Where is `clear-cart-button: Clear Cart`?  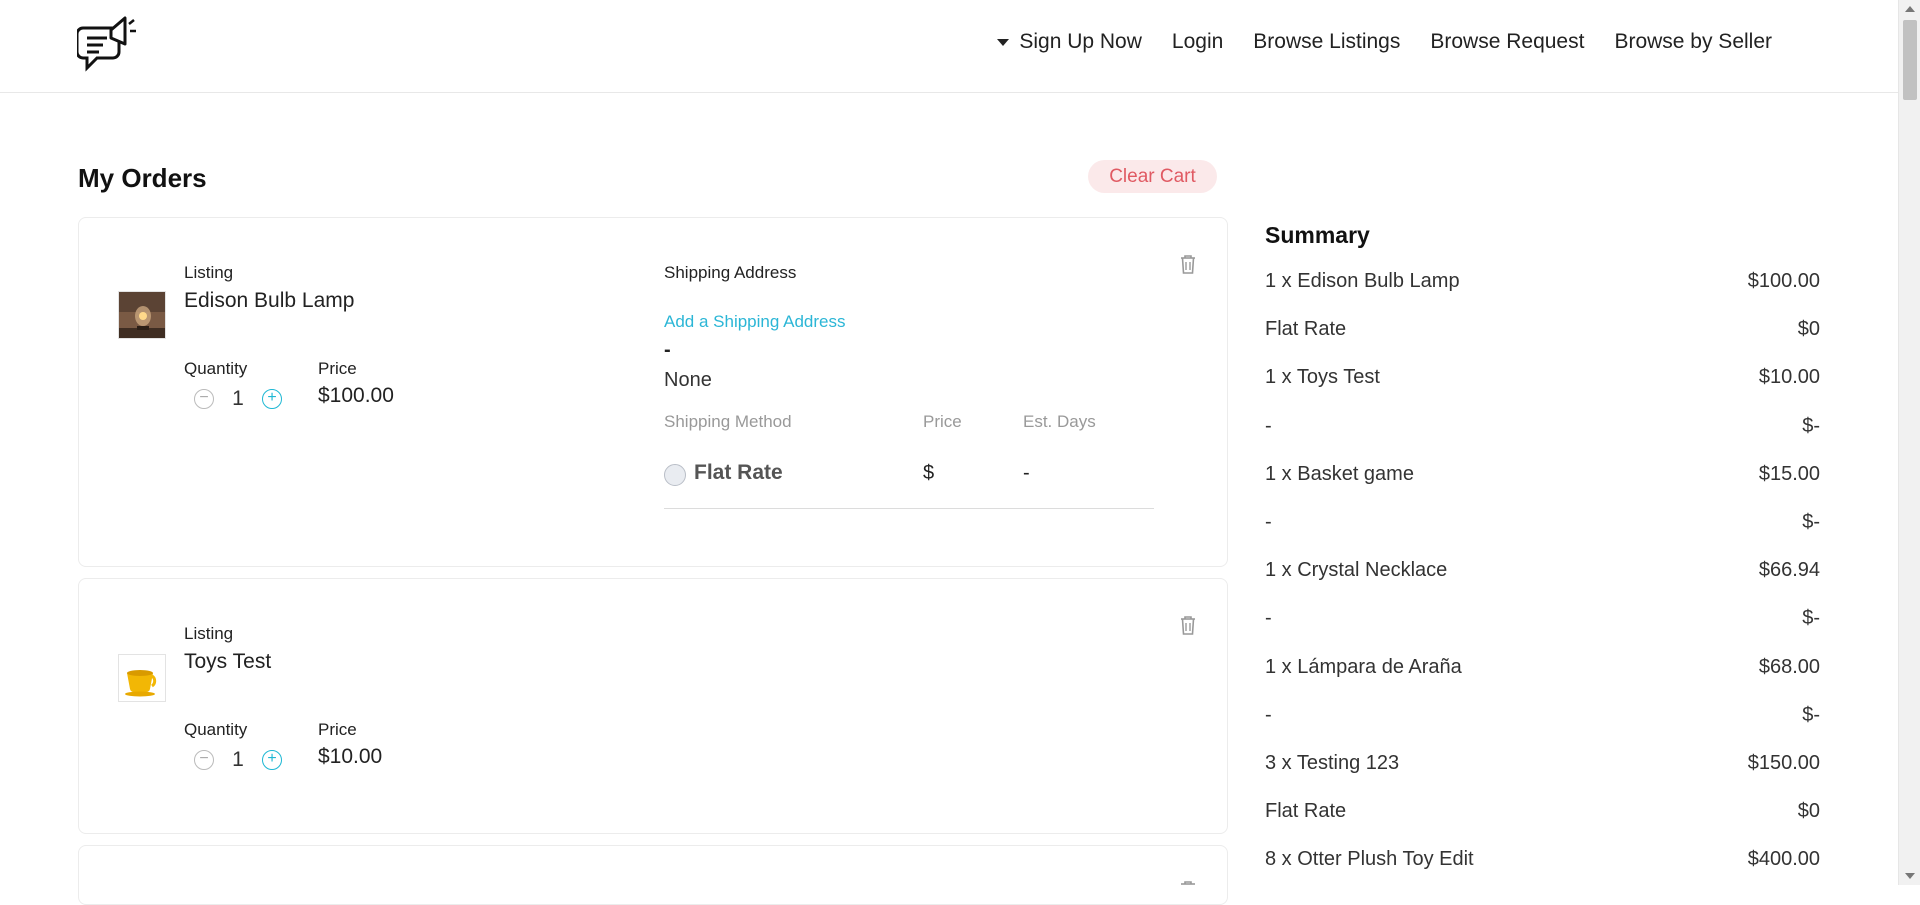 clear-cart-button: Clear Cart is located at coordinates (1152, 176).